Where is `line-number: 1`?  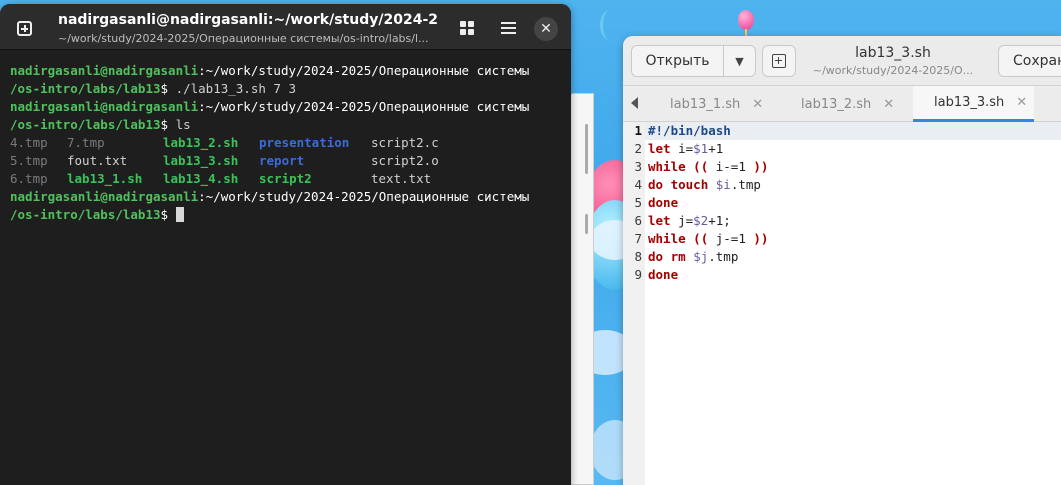
line-number: 1 is located at coordinates (638, 130).